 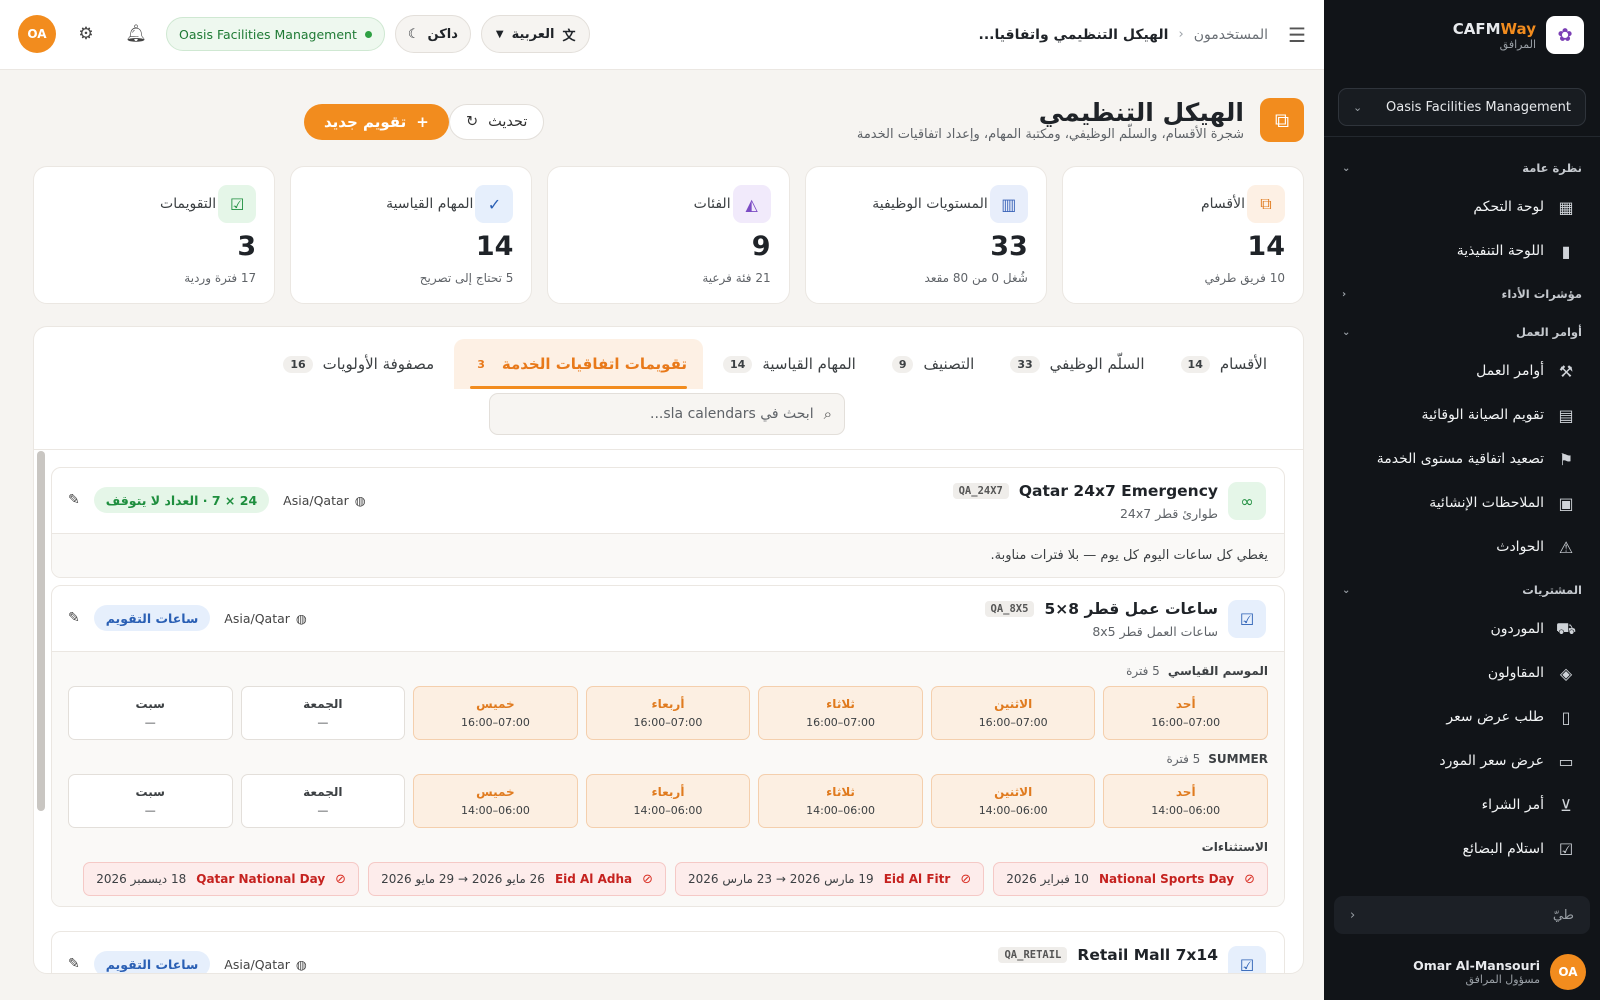 What do you see at coordinates (1566, 849) in the screenshot?
I see `clipboard-check-icon: ☑` at bounding box center [1566, 849].